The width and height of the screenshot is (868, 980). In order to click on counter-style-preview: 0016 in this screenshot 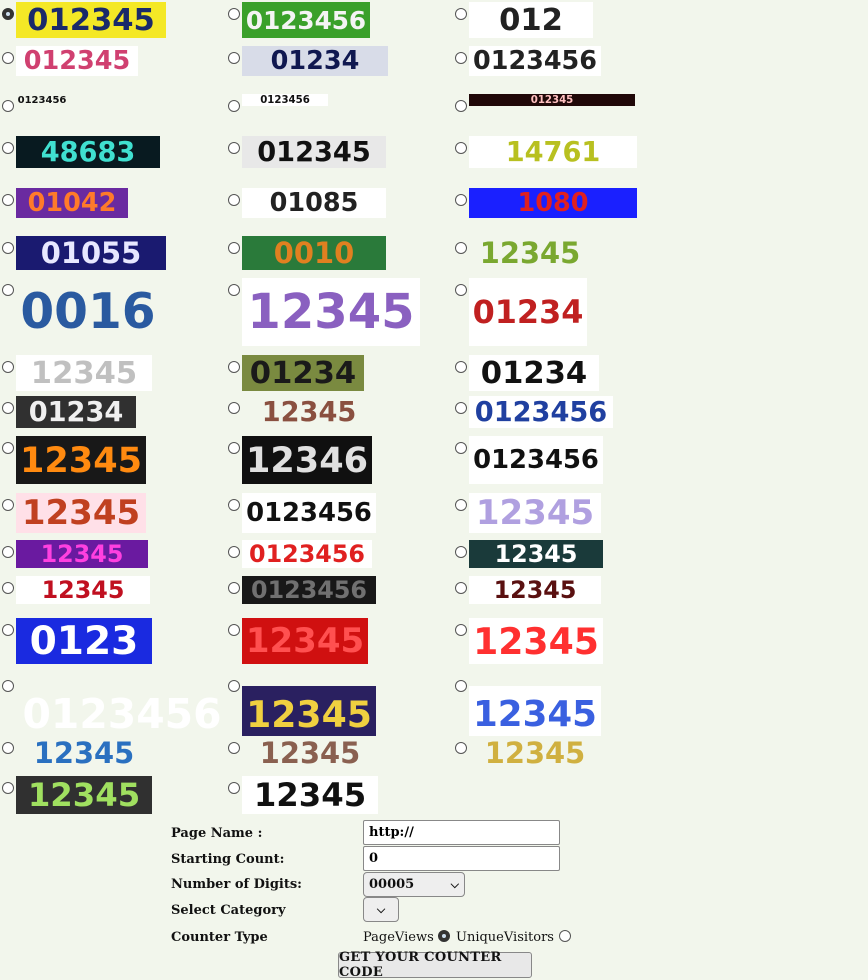, I will do `click(88, 312)`.